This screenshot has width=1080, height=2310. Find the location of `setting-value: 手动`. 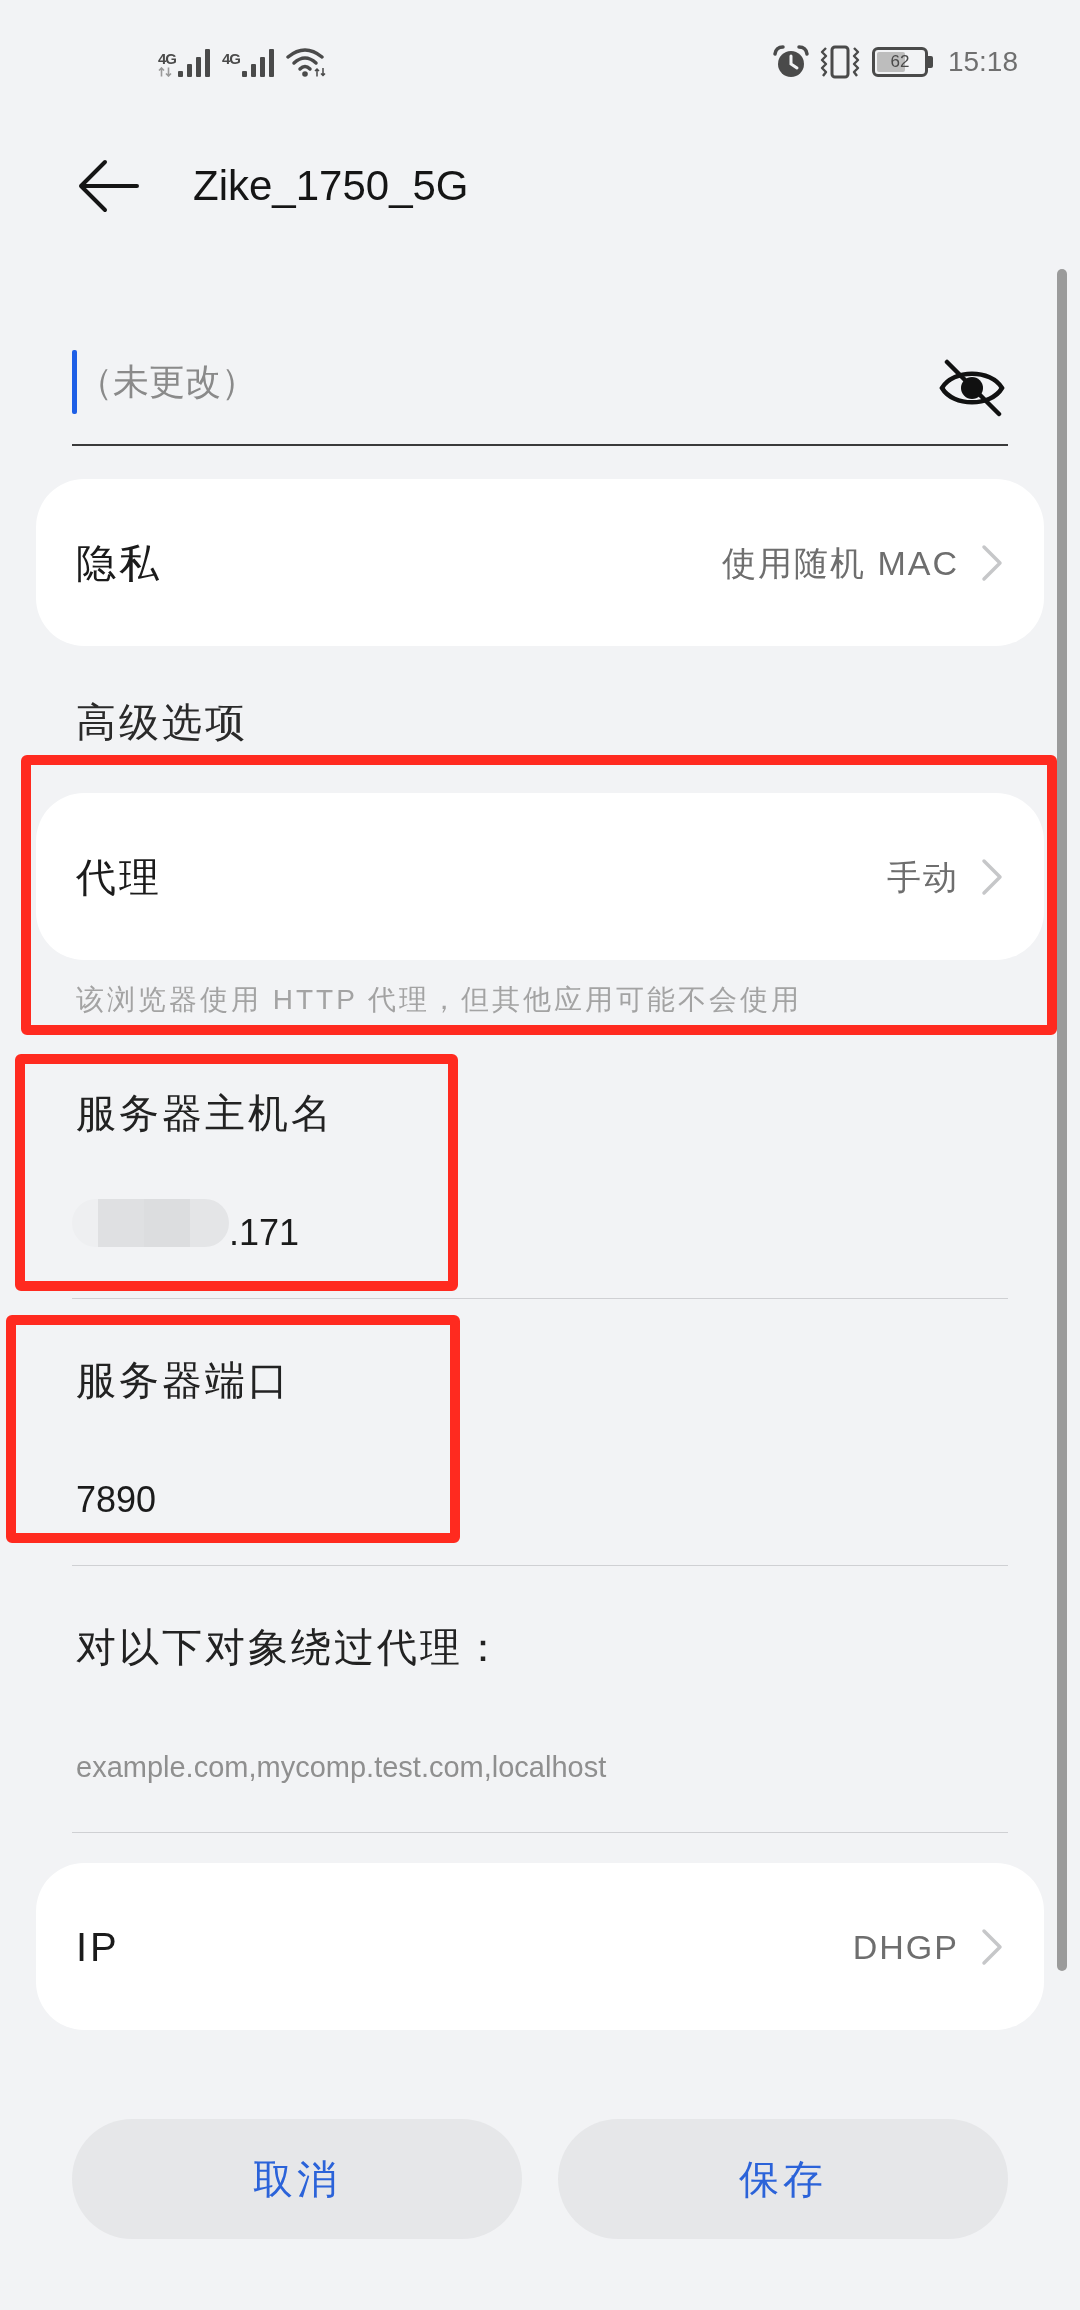

setting-value: 手动 is located at coordinates (923, 877).